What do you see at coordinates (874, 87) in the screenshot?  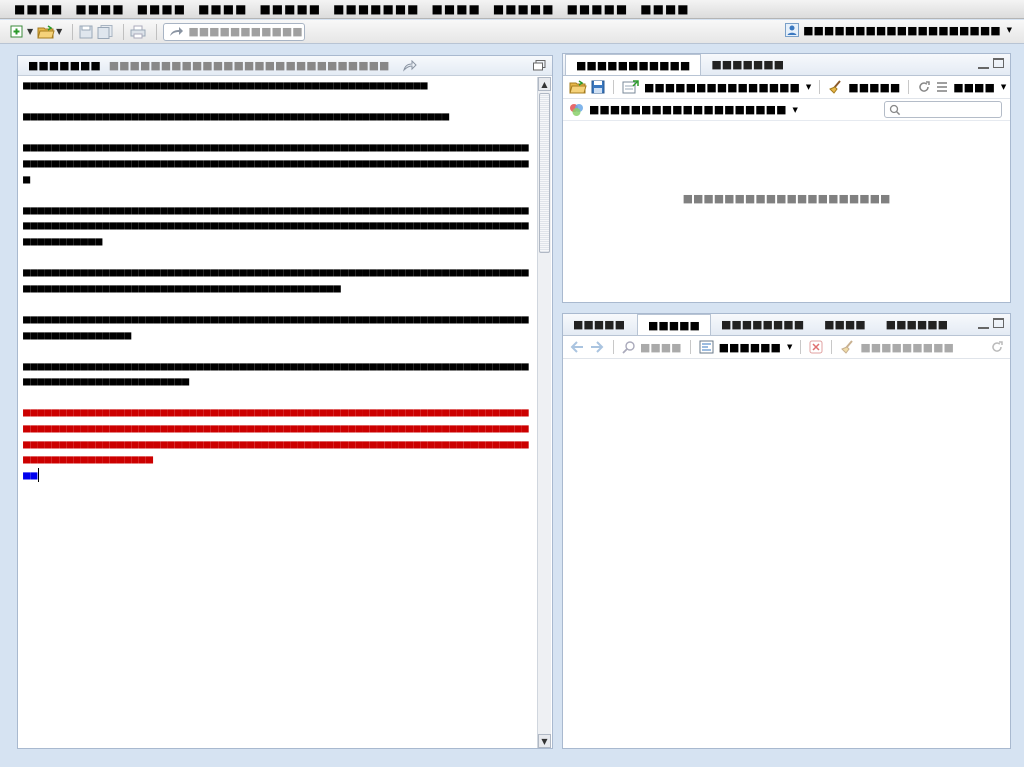 I see `clear-label: ■■■■■` at bounding box center [874, 87].